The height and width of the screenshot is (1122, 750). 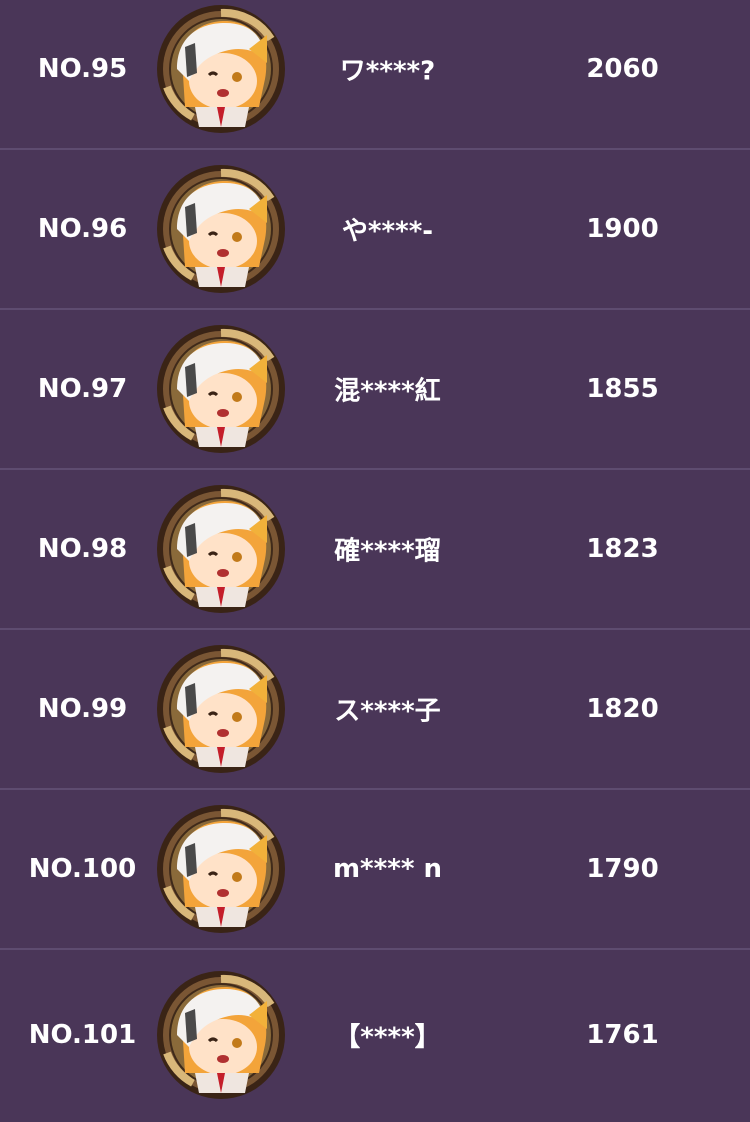 What do you see at coordinates (82, 709) in the screenshot?
I see `rank-label: NO.99` at bounding box center [82, 709].